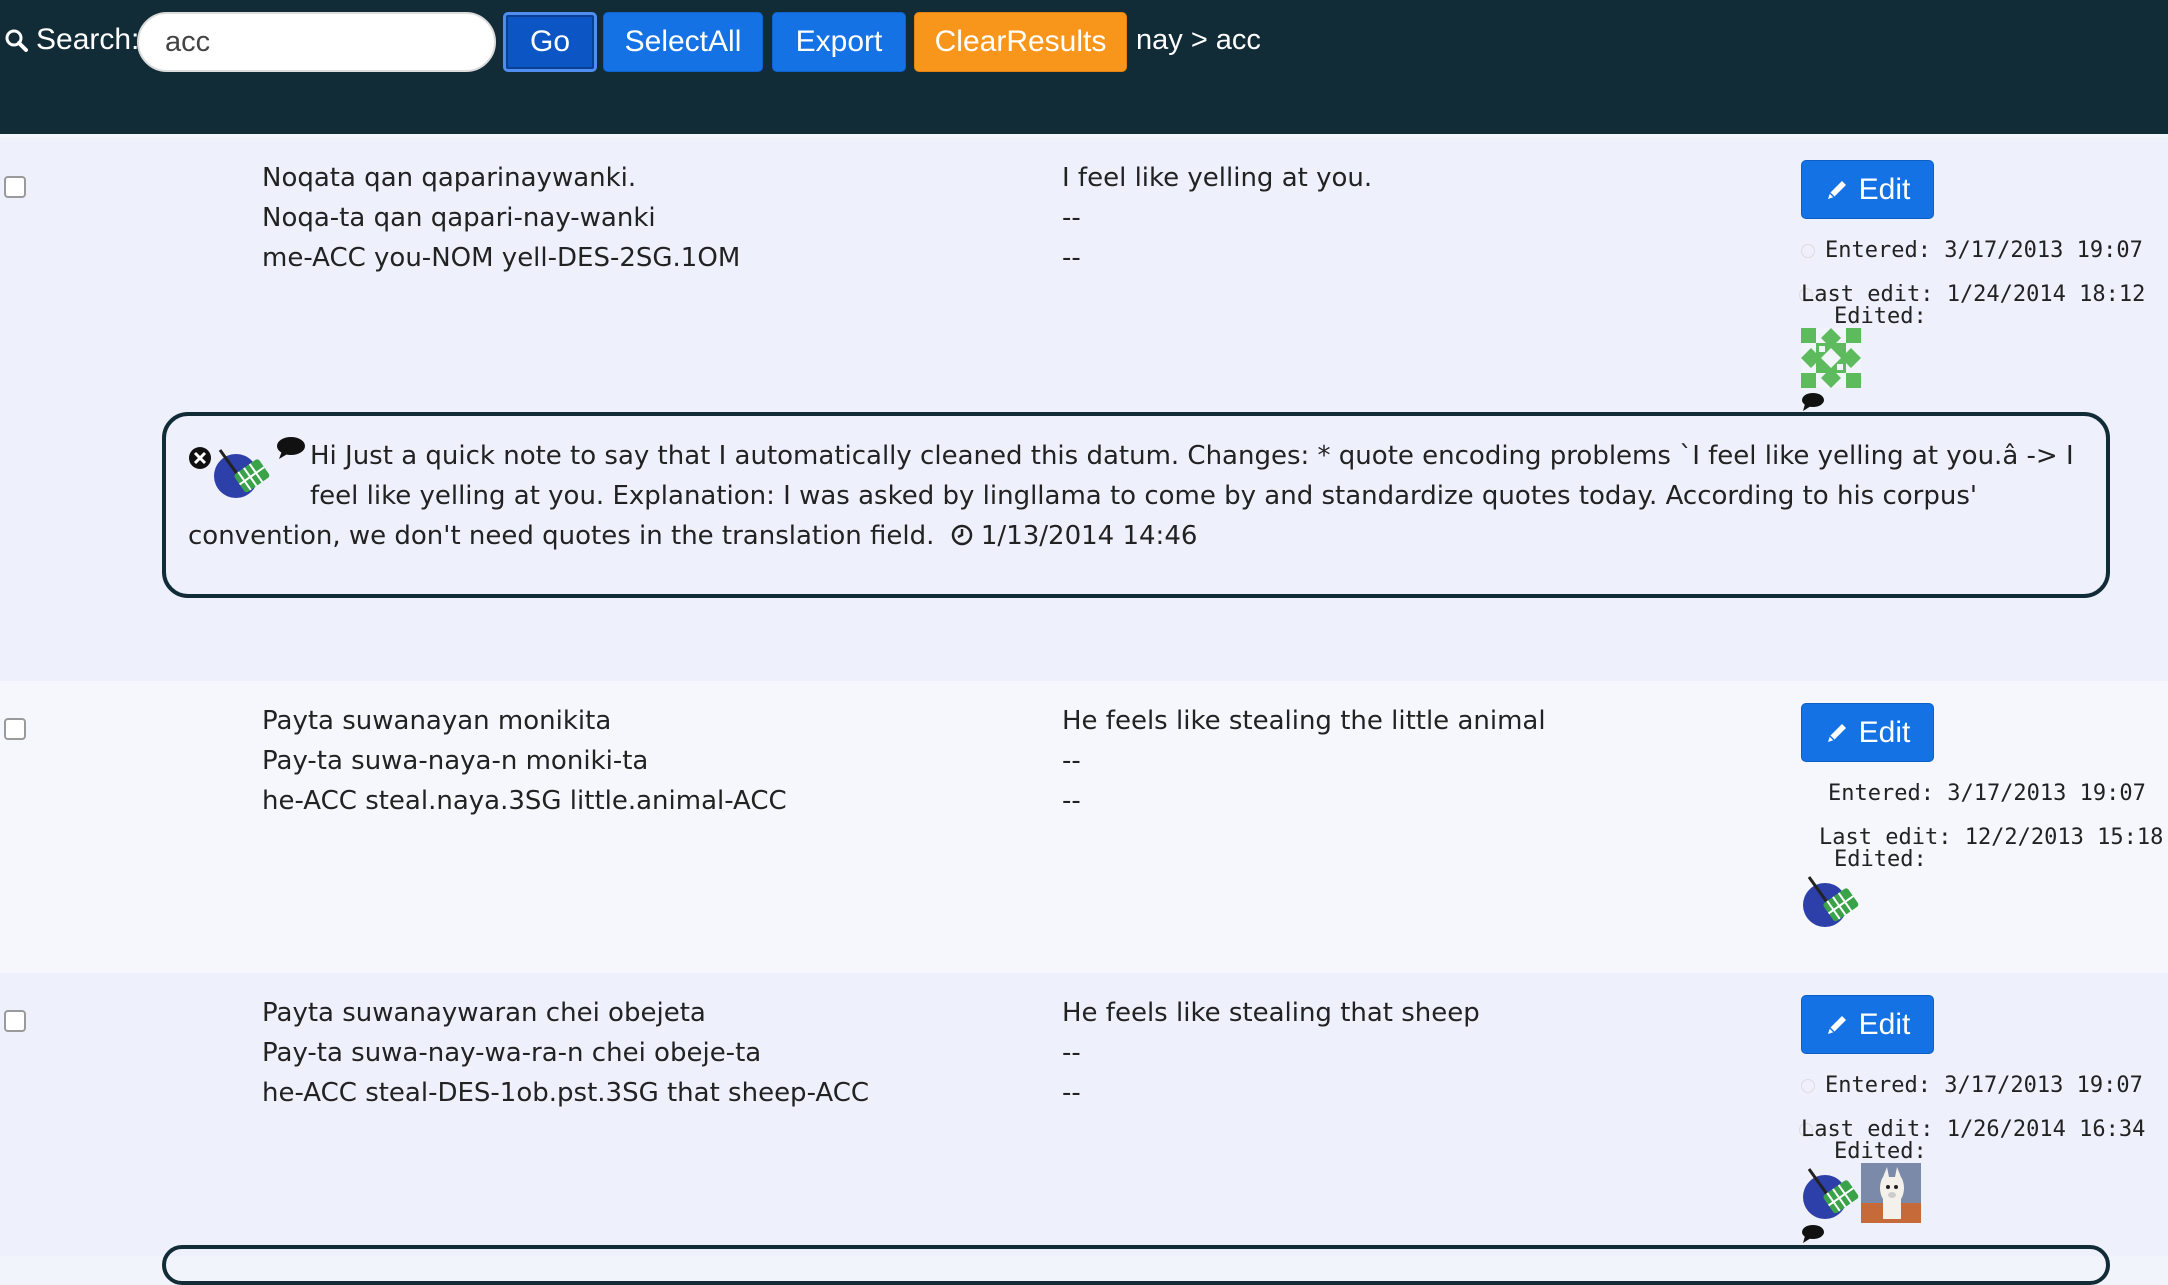  I want to click on morphemes-line: Pay-ta suwa-naya-n moniki-ta, so click(455, 761).